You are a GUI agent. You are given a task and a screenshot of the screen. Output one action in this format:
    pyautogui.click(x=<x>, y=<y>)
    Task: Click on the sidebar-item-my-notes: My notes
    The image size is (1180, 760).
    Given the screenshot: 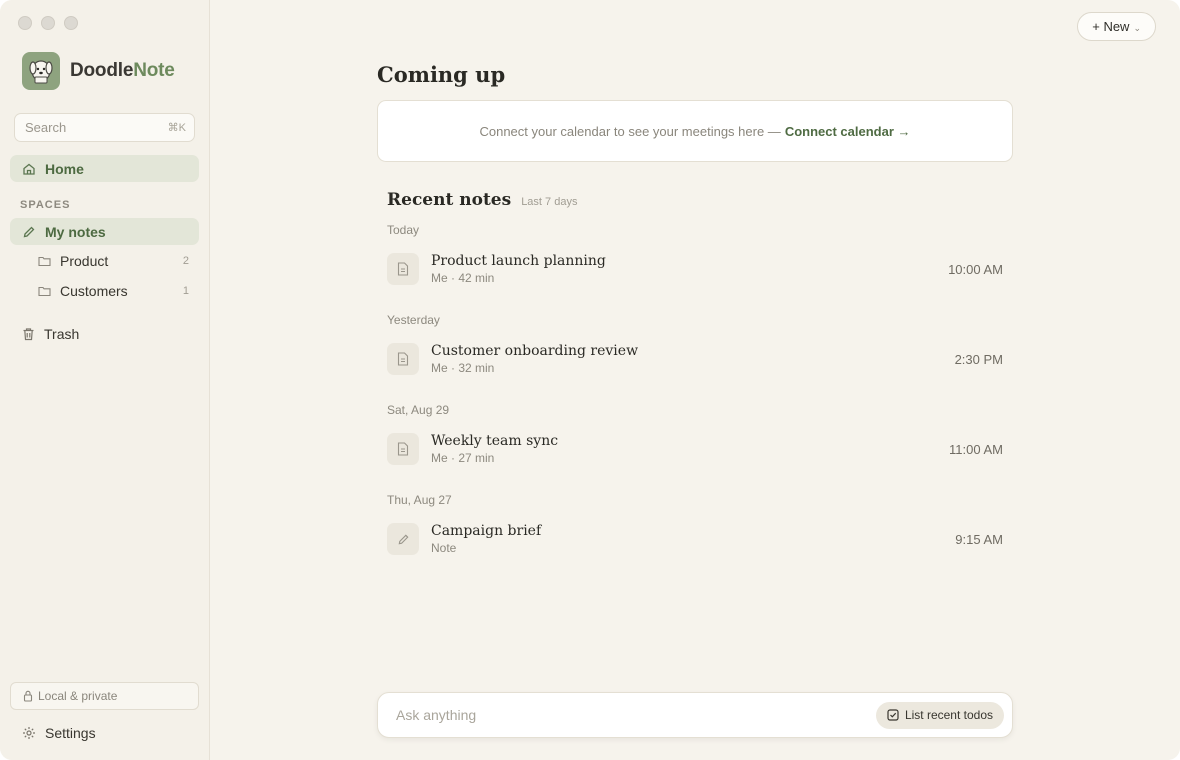 What is the action you would take?
    pyautogui.click(x=104, y=231)
    